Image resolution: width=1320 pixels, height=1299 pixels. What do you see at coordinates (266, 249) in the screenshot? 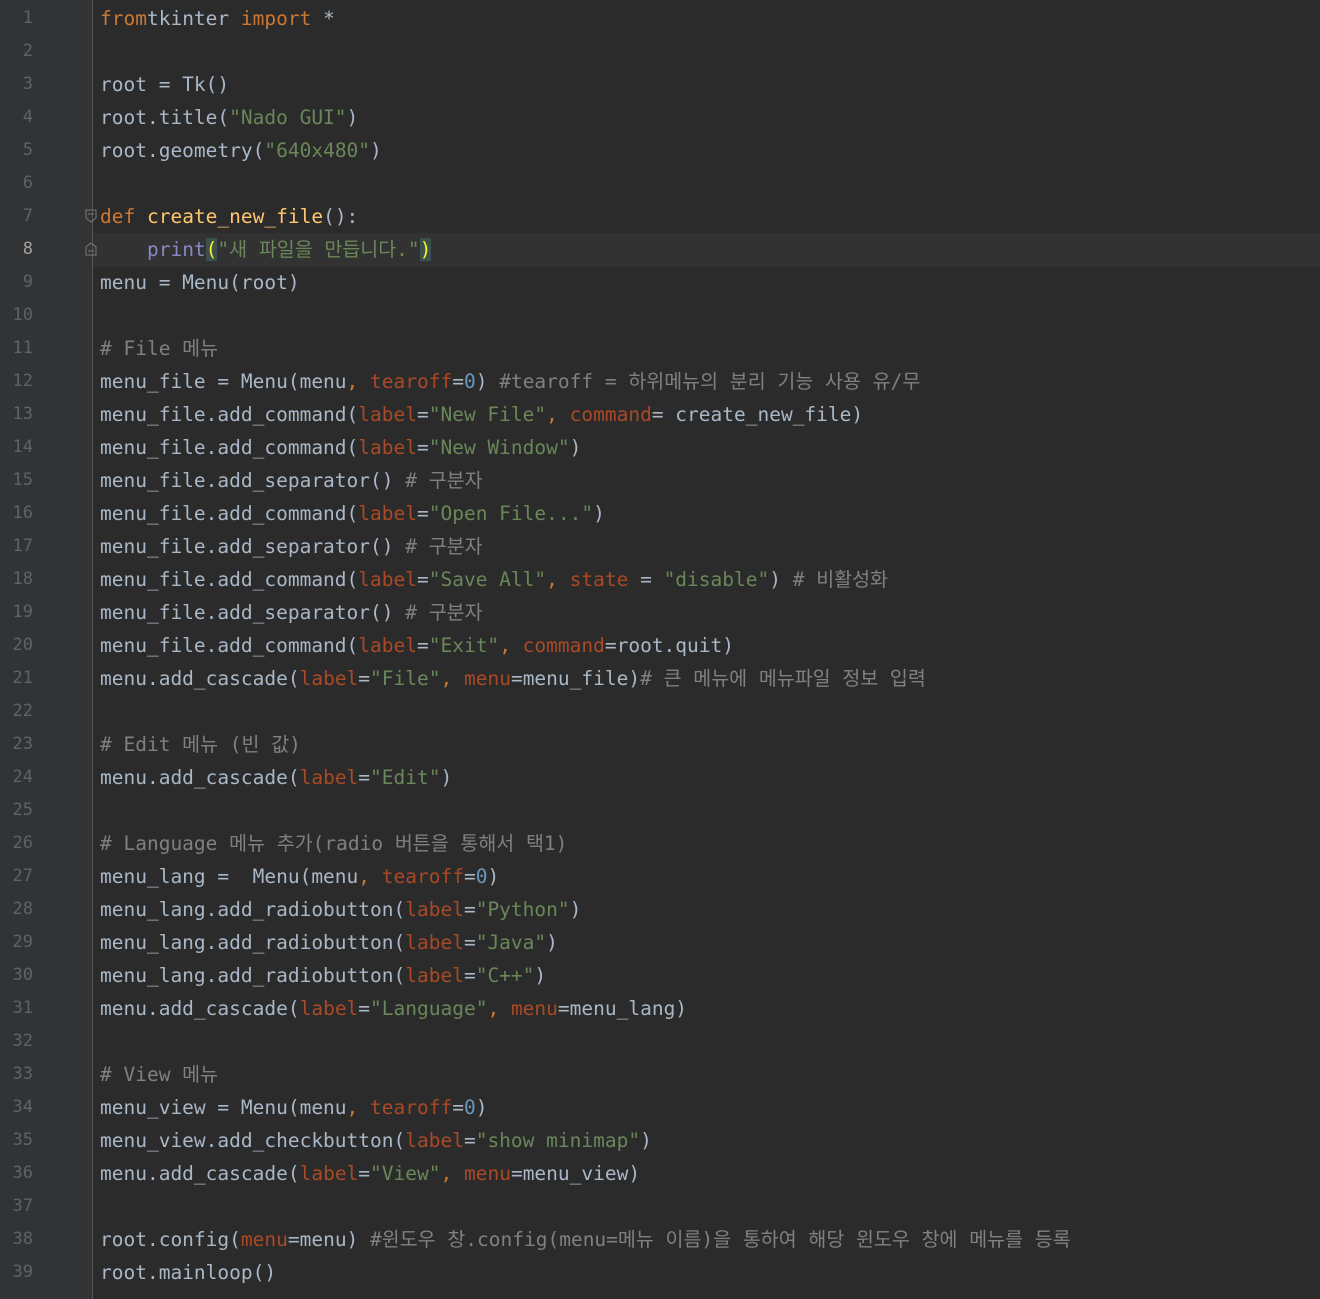
I see `code-text: print("새 파일을 만듭니다.")` at bounding box center [266, 249].